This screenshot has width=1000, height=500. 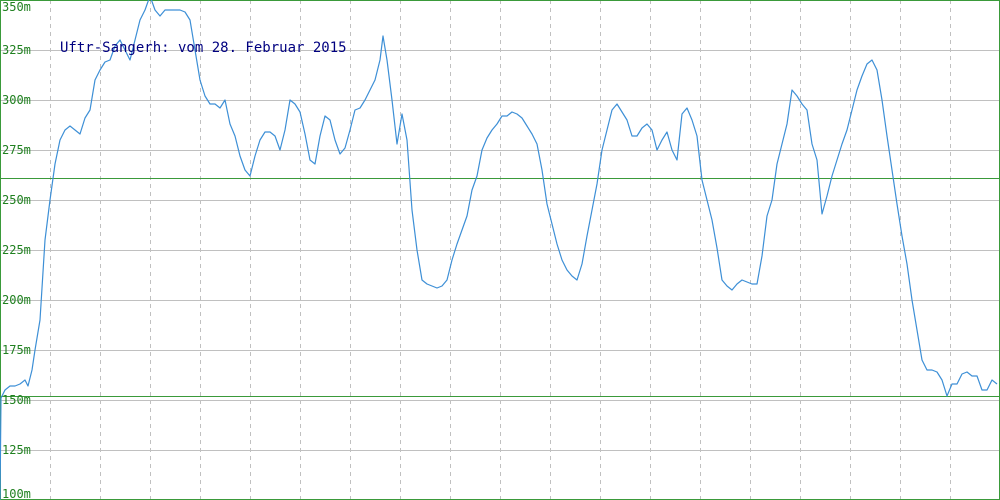 I want to click on y-tick-label: 250m, so click(x=16, y=200).